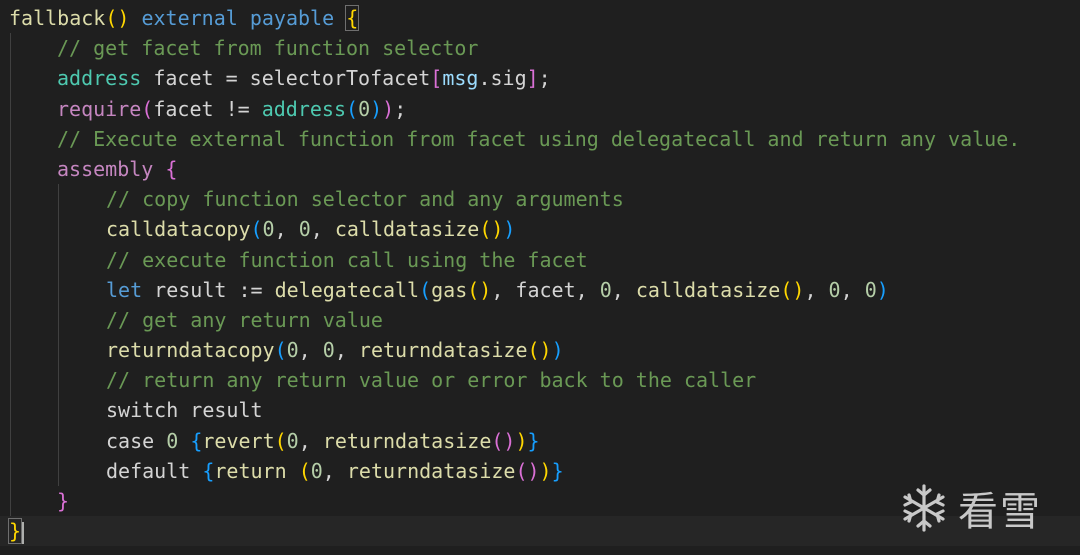 The width and height of the screenshot is (1080, 555). I want to click on code-line-4: require(facet != address(0));, so click(540, 109).